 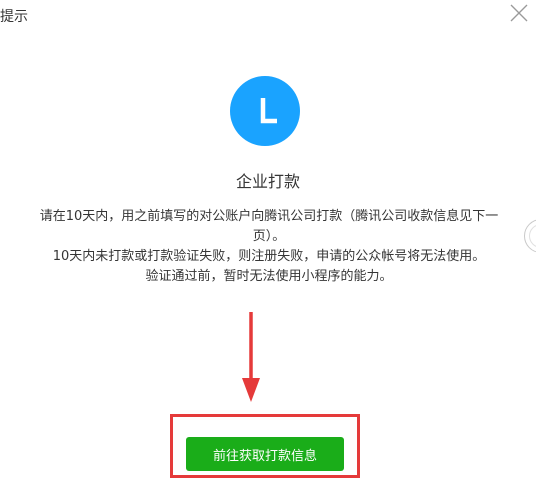 I want to click on side-scroll-handle, so click(x=530, y=236).